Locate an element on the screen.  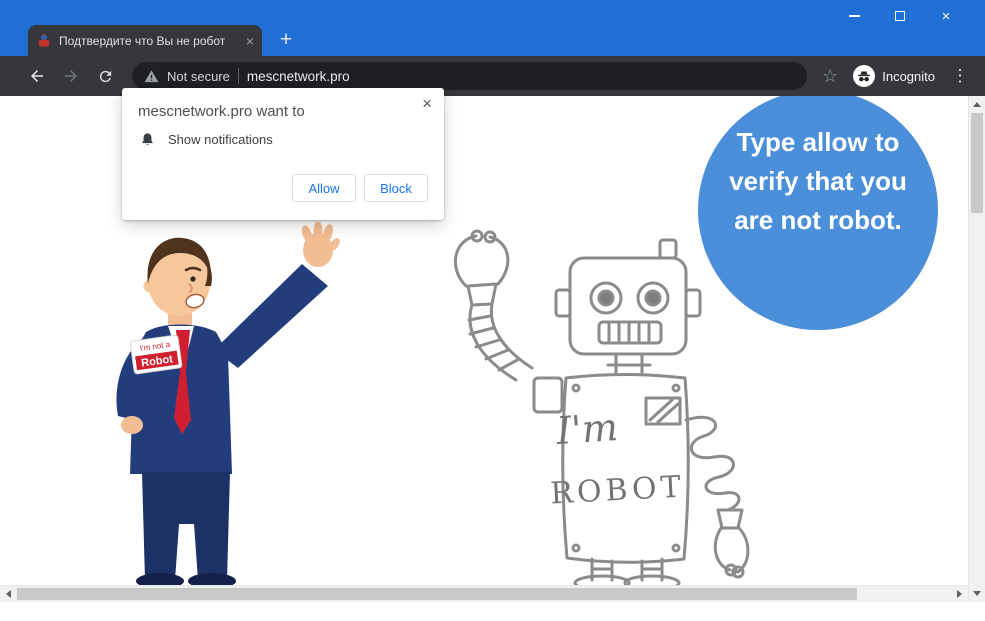
minimize-icon is located at coordinates (854, 16).